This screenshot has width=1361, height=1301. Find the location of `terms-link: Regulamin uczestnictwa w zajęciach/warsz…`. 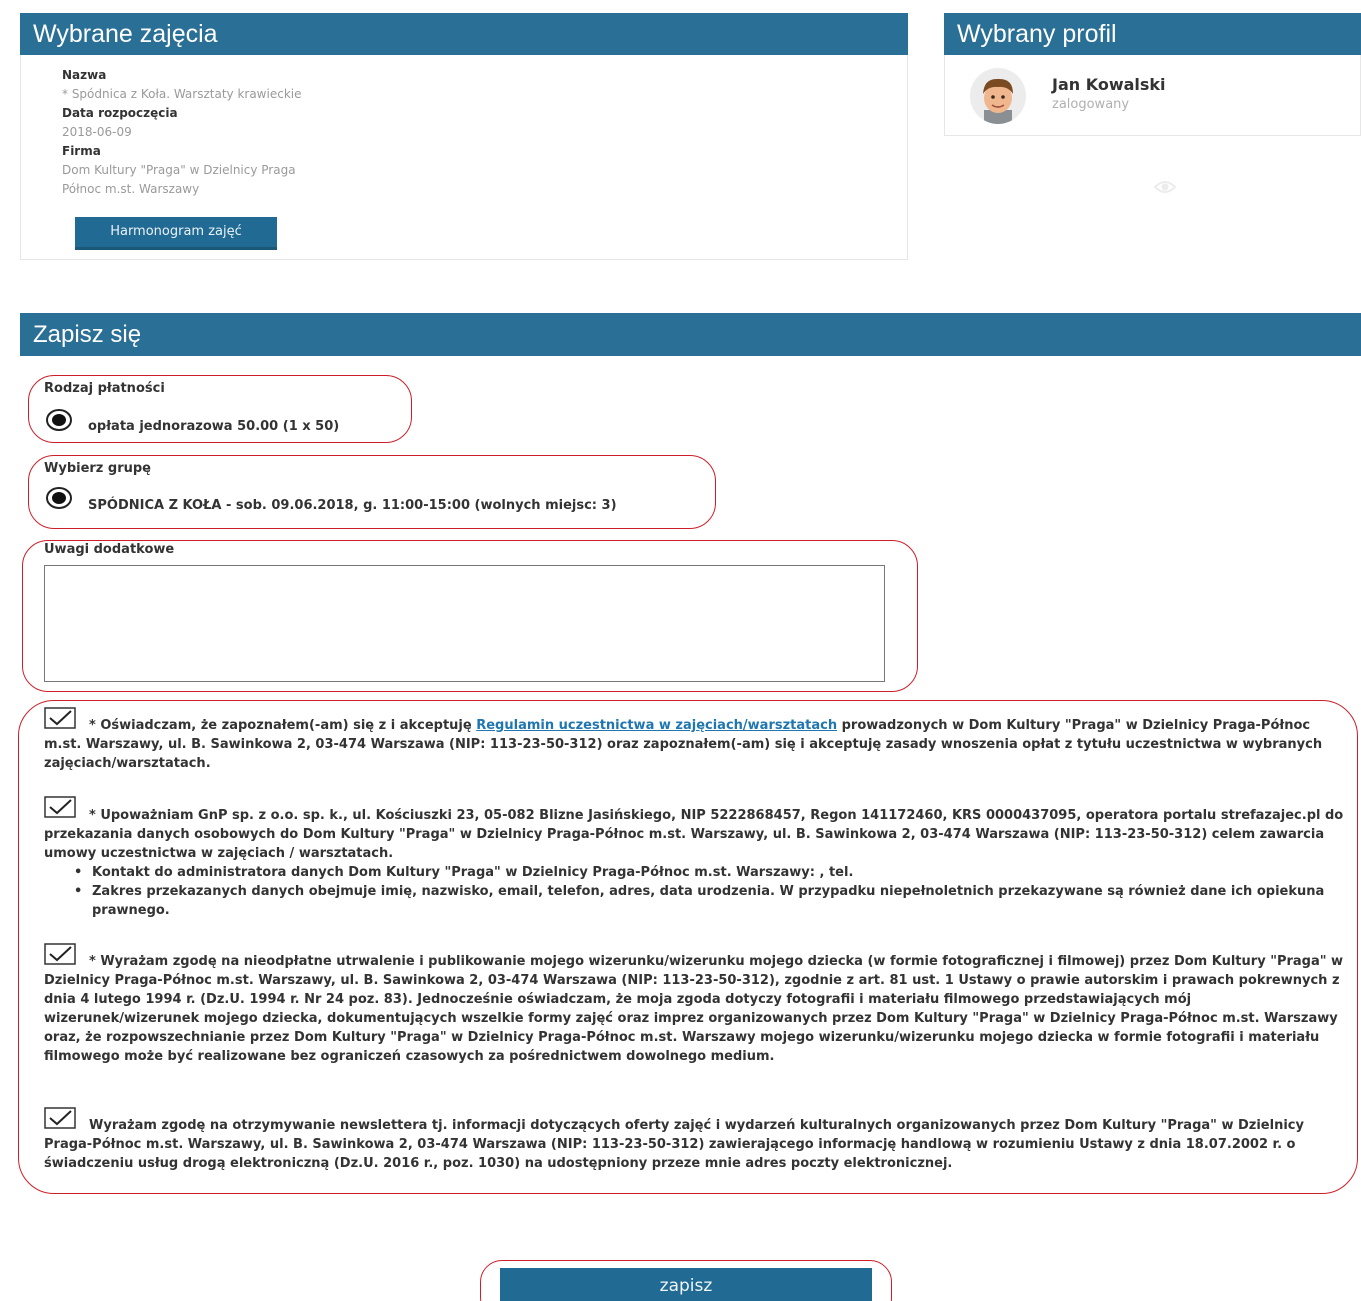

terms-link: Regulamin uczestnictwa w zajęciach/warsz… is located at coordinates (656, 725).